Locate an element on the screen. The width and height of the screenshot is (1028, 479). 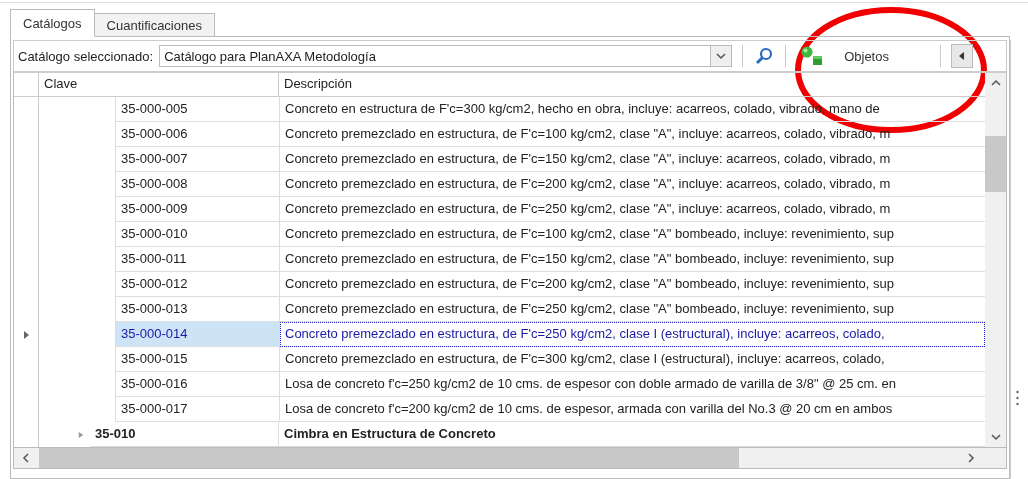
table-cell: 35-000-007 is located at coordinates (198, 159).